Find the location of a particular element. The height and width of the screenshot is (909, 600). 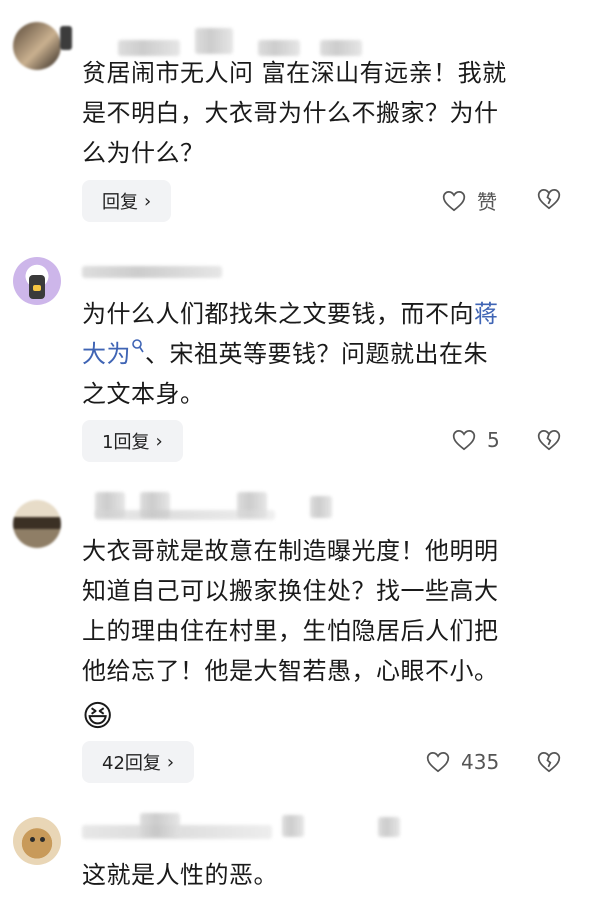

like-button: 赞 is located at coordinates (469, 200).